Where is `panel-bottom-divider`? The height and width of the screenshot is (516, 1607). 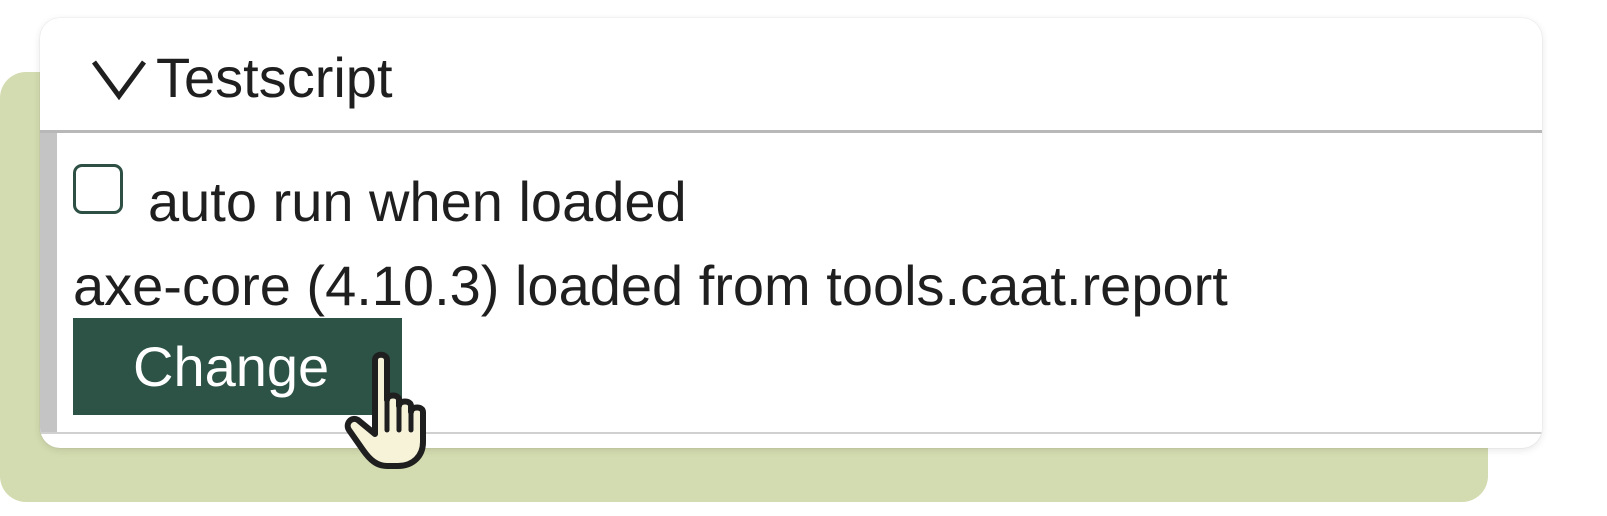 panel-bottom-divider is located at coordinates (791, 433).